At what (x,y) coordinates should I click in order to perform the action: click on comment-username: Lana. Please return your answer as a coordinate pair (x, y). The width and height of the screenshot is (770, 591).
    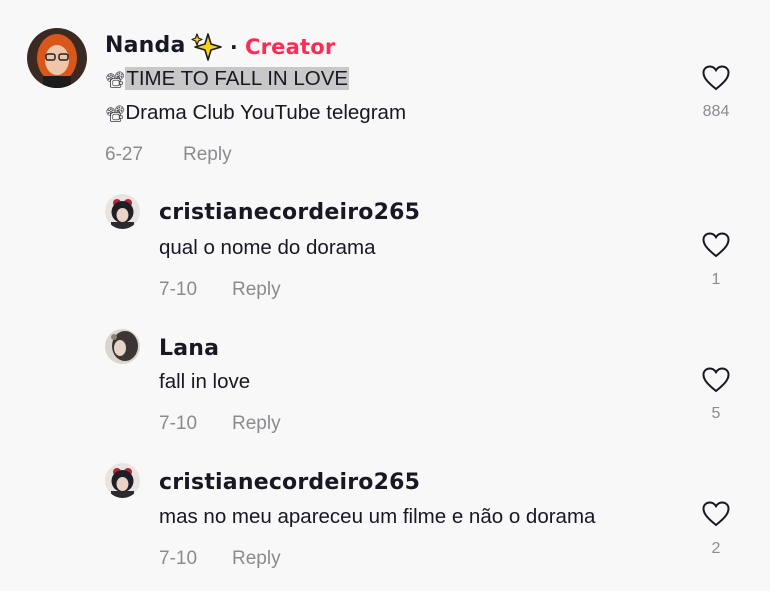
    Looking at the image, I should click on (189, 348).